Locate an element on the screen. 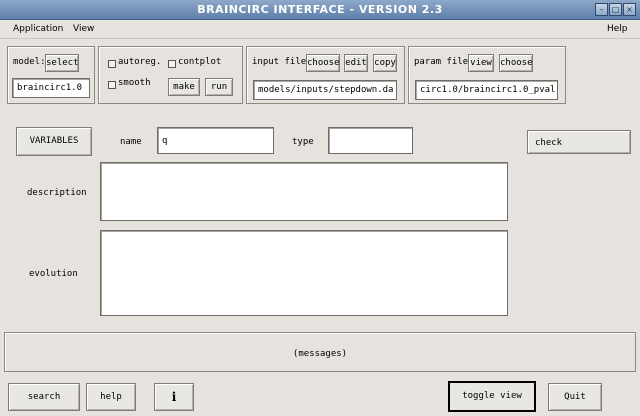 Image resolution: width=640 pixels, height=416 pixels. input-edit-button: edit is located at coordinates (356, 63).